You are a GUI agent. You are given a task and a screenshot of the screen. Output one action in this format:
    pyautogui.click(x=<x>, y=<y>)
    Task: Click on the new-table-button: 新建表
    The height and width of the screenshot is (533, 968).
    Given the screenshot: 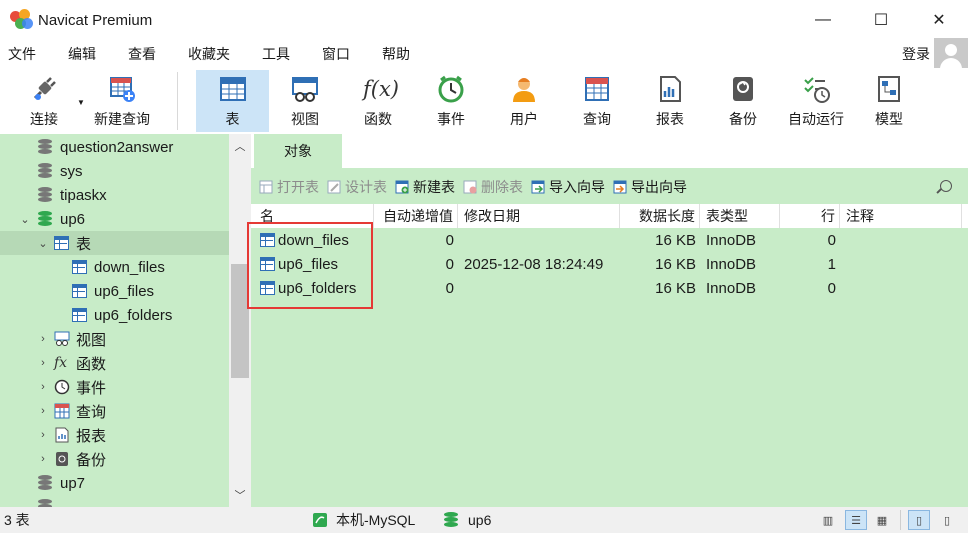 What is the action you would take?
    pyautogui.click(x=425, y=187)
    